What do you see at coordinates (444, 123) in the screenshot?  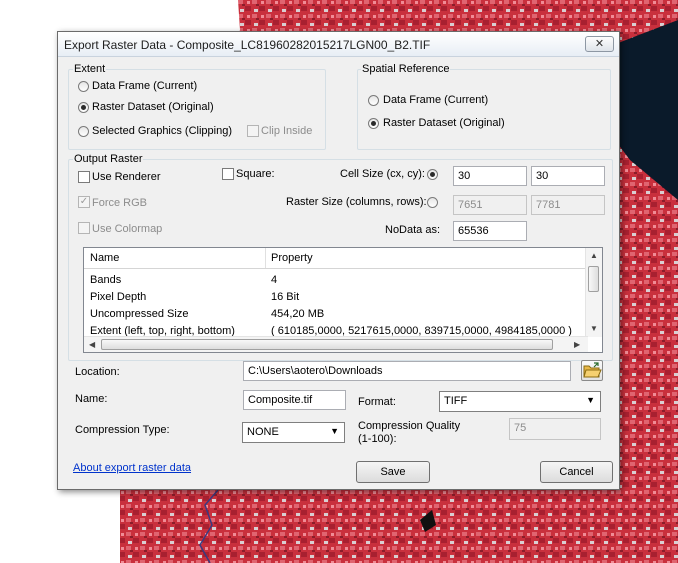 I see `sr-raster-dataset-label: Raster Dataset (Original)` at bounding box center [444, 123].